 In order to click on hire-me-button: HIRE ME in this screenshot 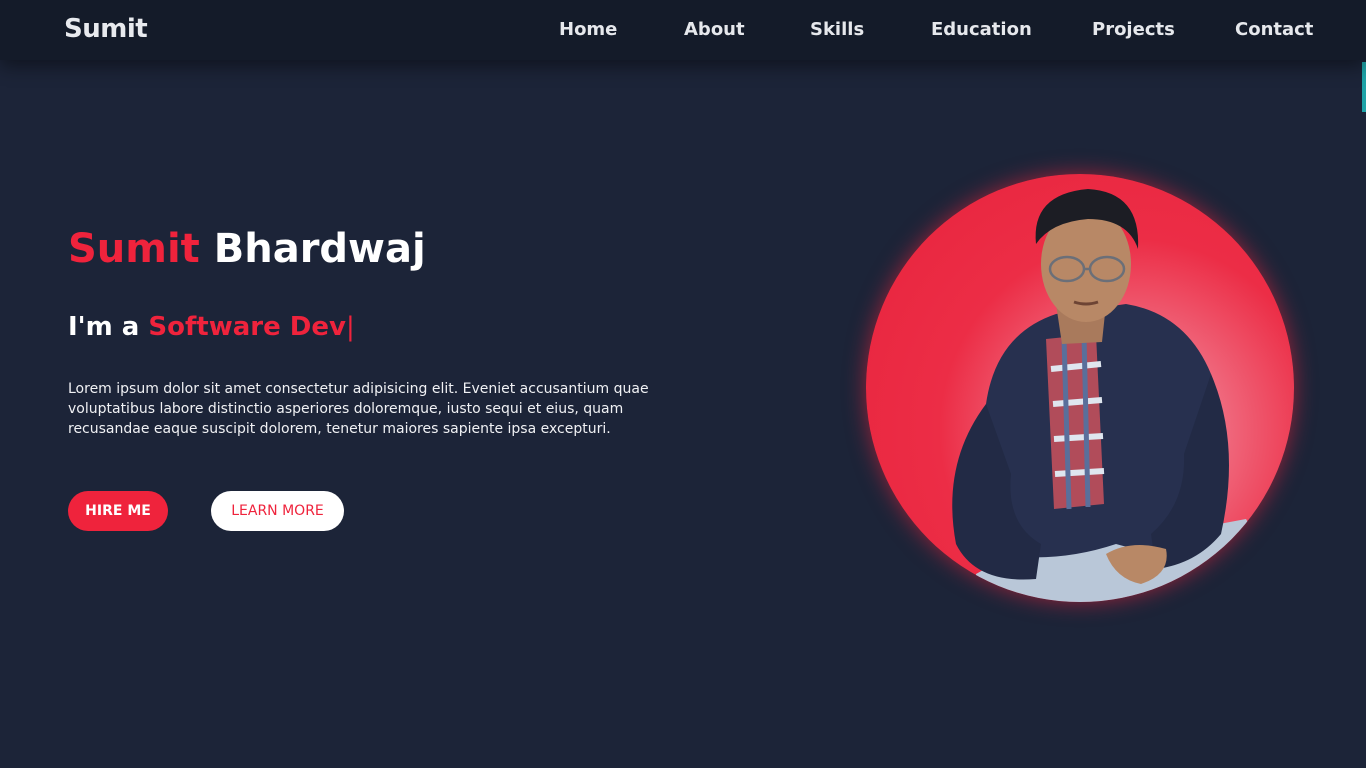, I will do `click(118, 511)`.